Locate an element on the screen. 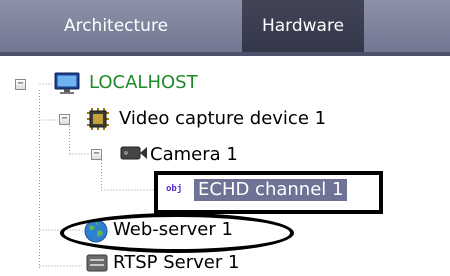 Image resolution: width=450 pixels, height=276 pixels. monitor-icon is located at coordinates (67, 85).